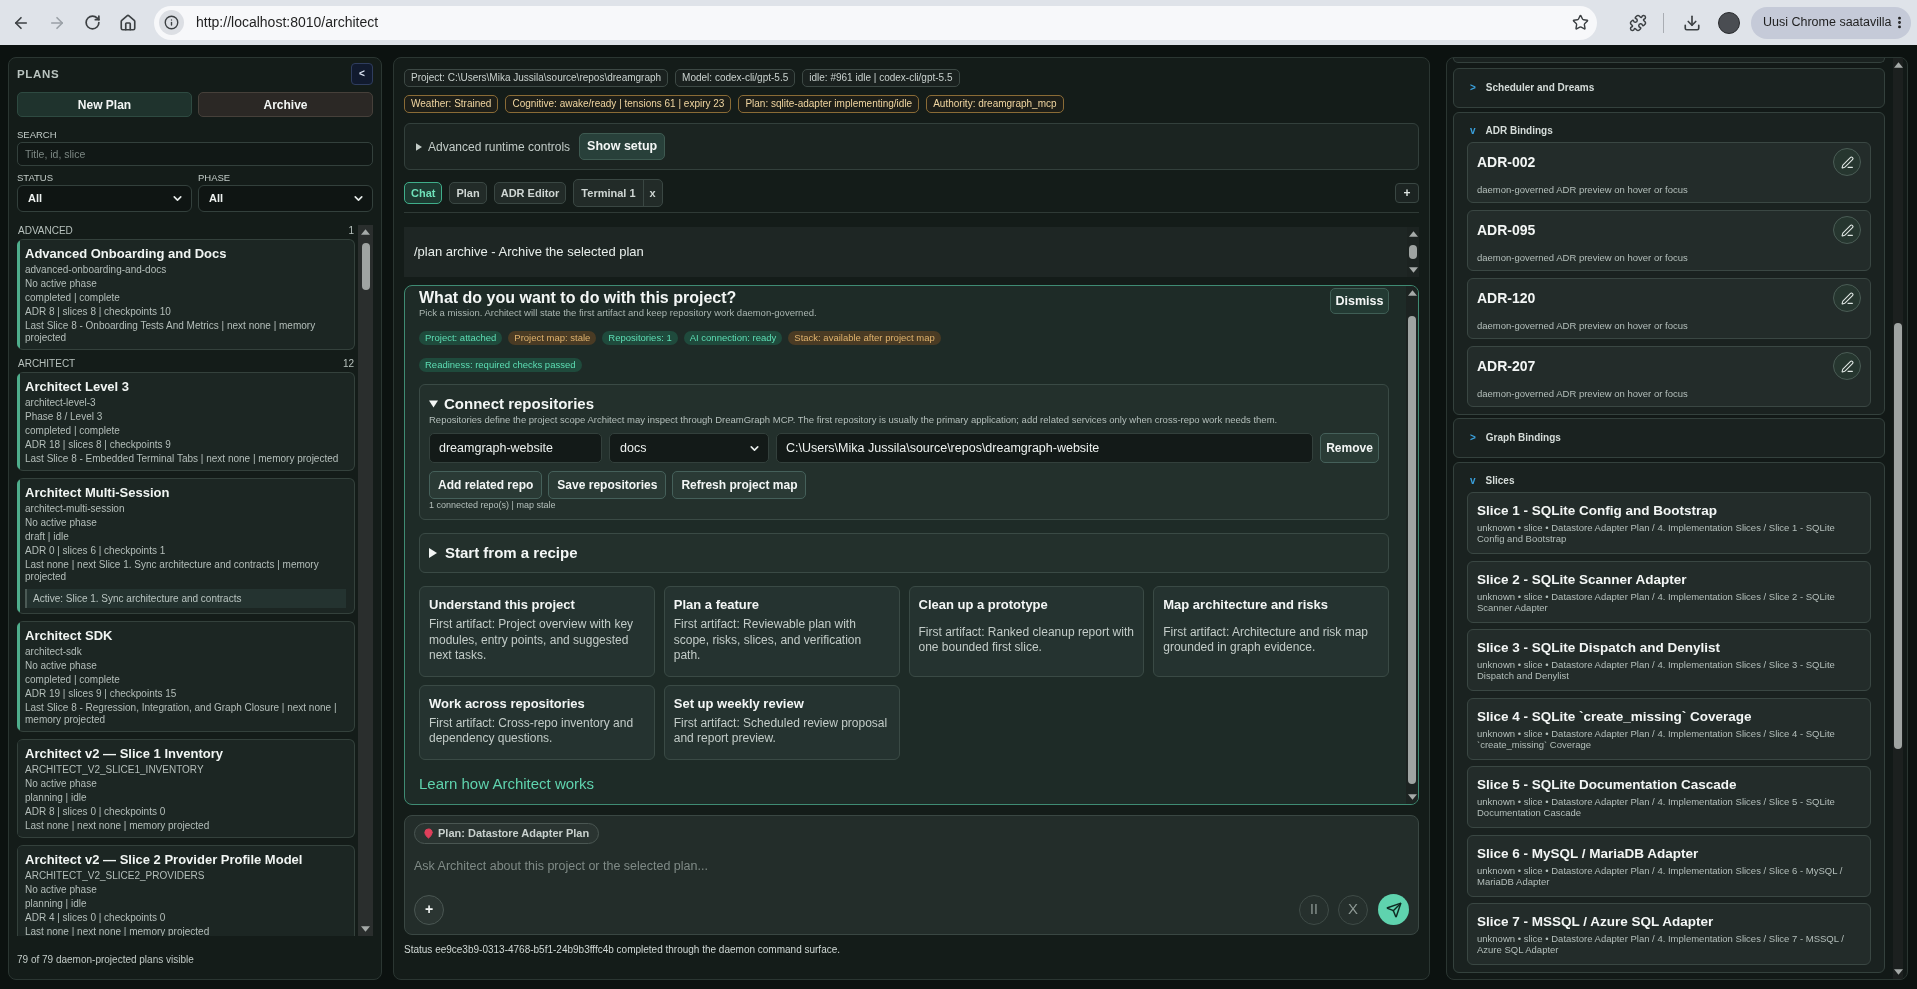  I want to click on status-tag: Repositories: 1, so click(640, 338).